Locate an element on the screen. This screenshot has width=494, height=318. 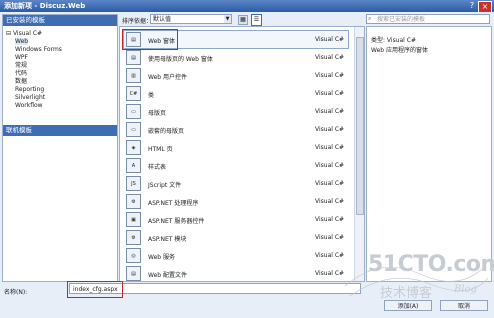
annotation-name-box is located at coordinates (95, 289).